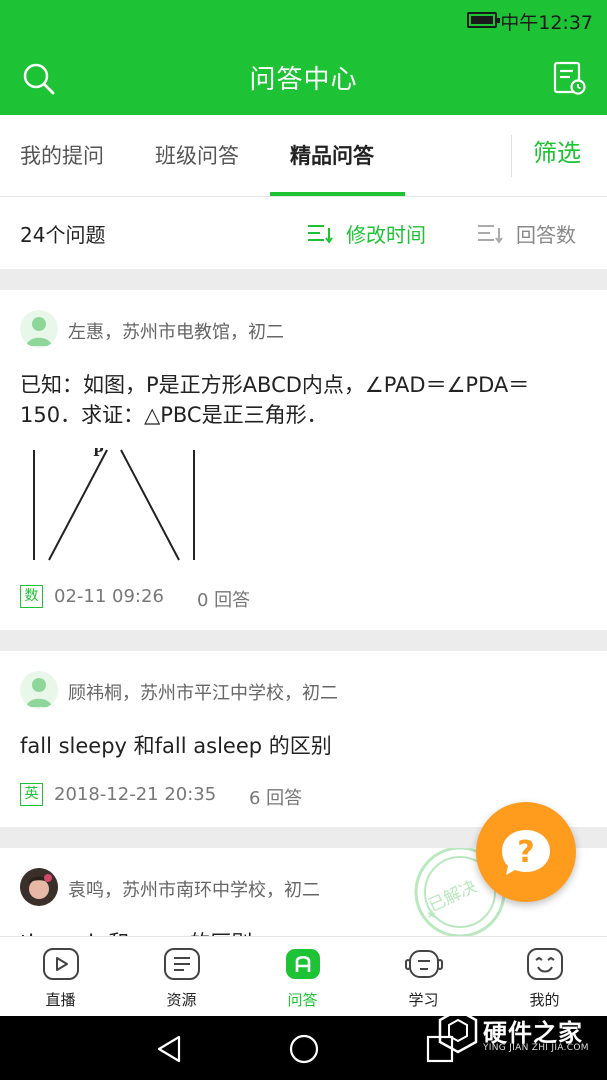 The height and width of the screenshot is (1080, 607). Describe the element at coordinates (302, 1000) in the screenshot. I see `nav-label: 问答` at that location.